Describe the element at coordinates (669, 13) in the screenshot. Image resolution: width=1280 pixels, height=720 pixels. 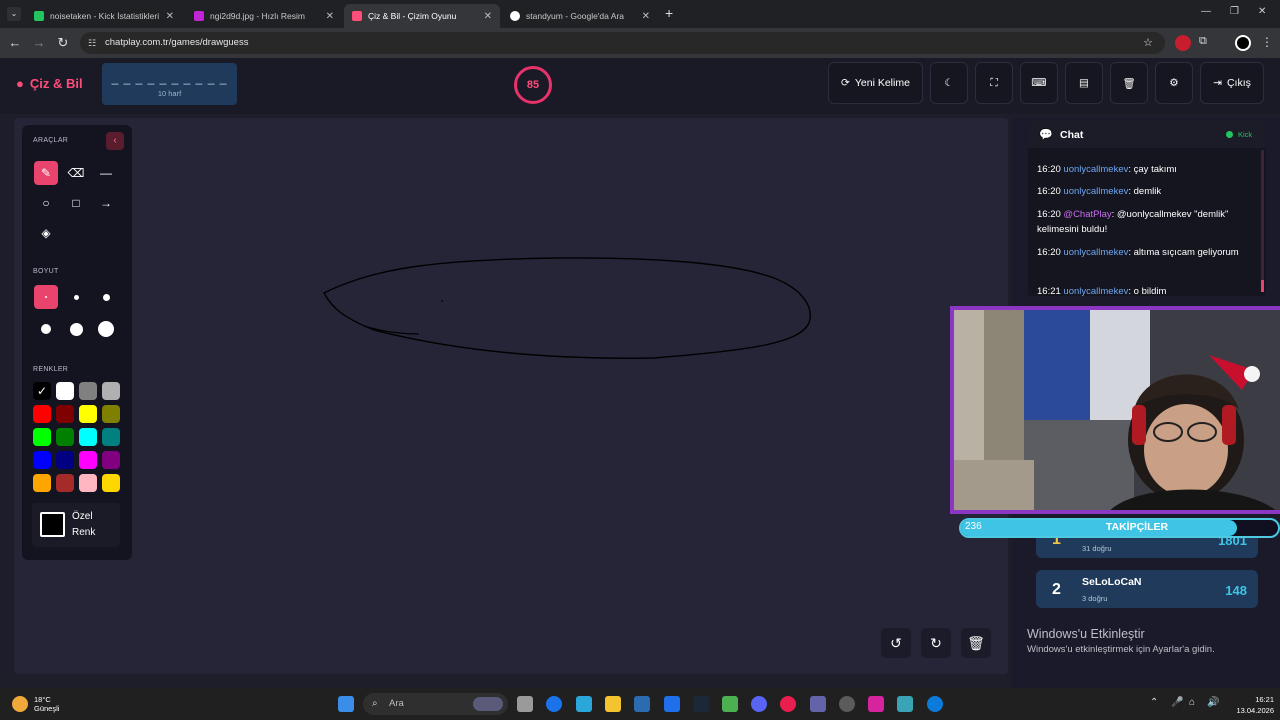
I see `new-tab-button: +` at that location.